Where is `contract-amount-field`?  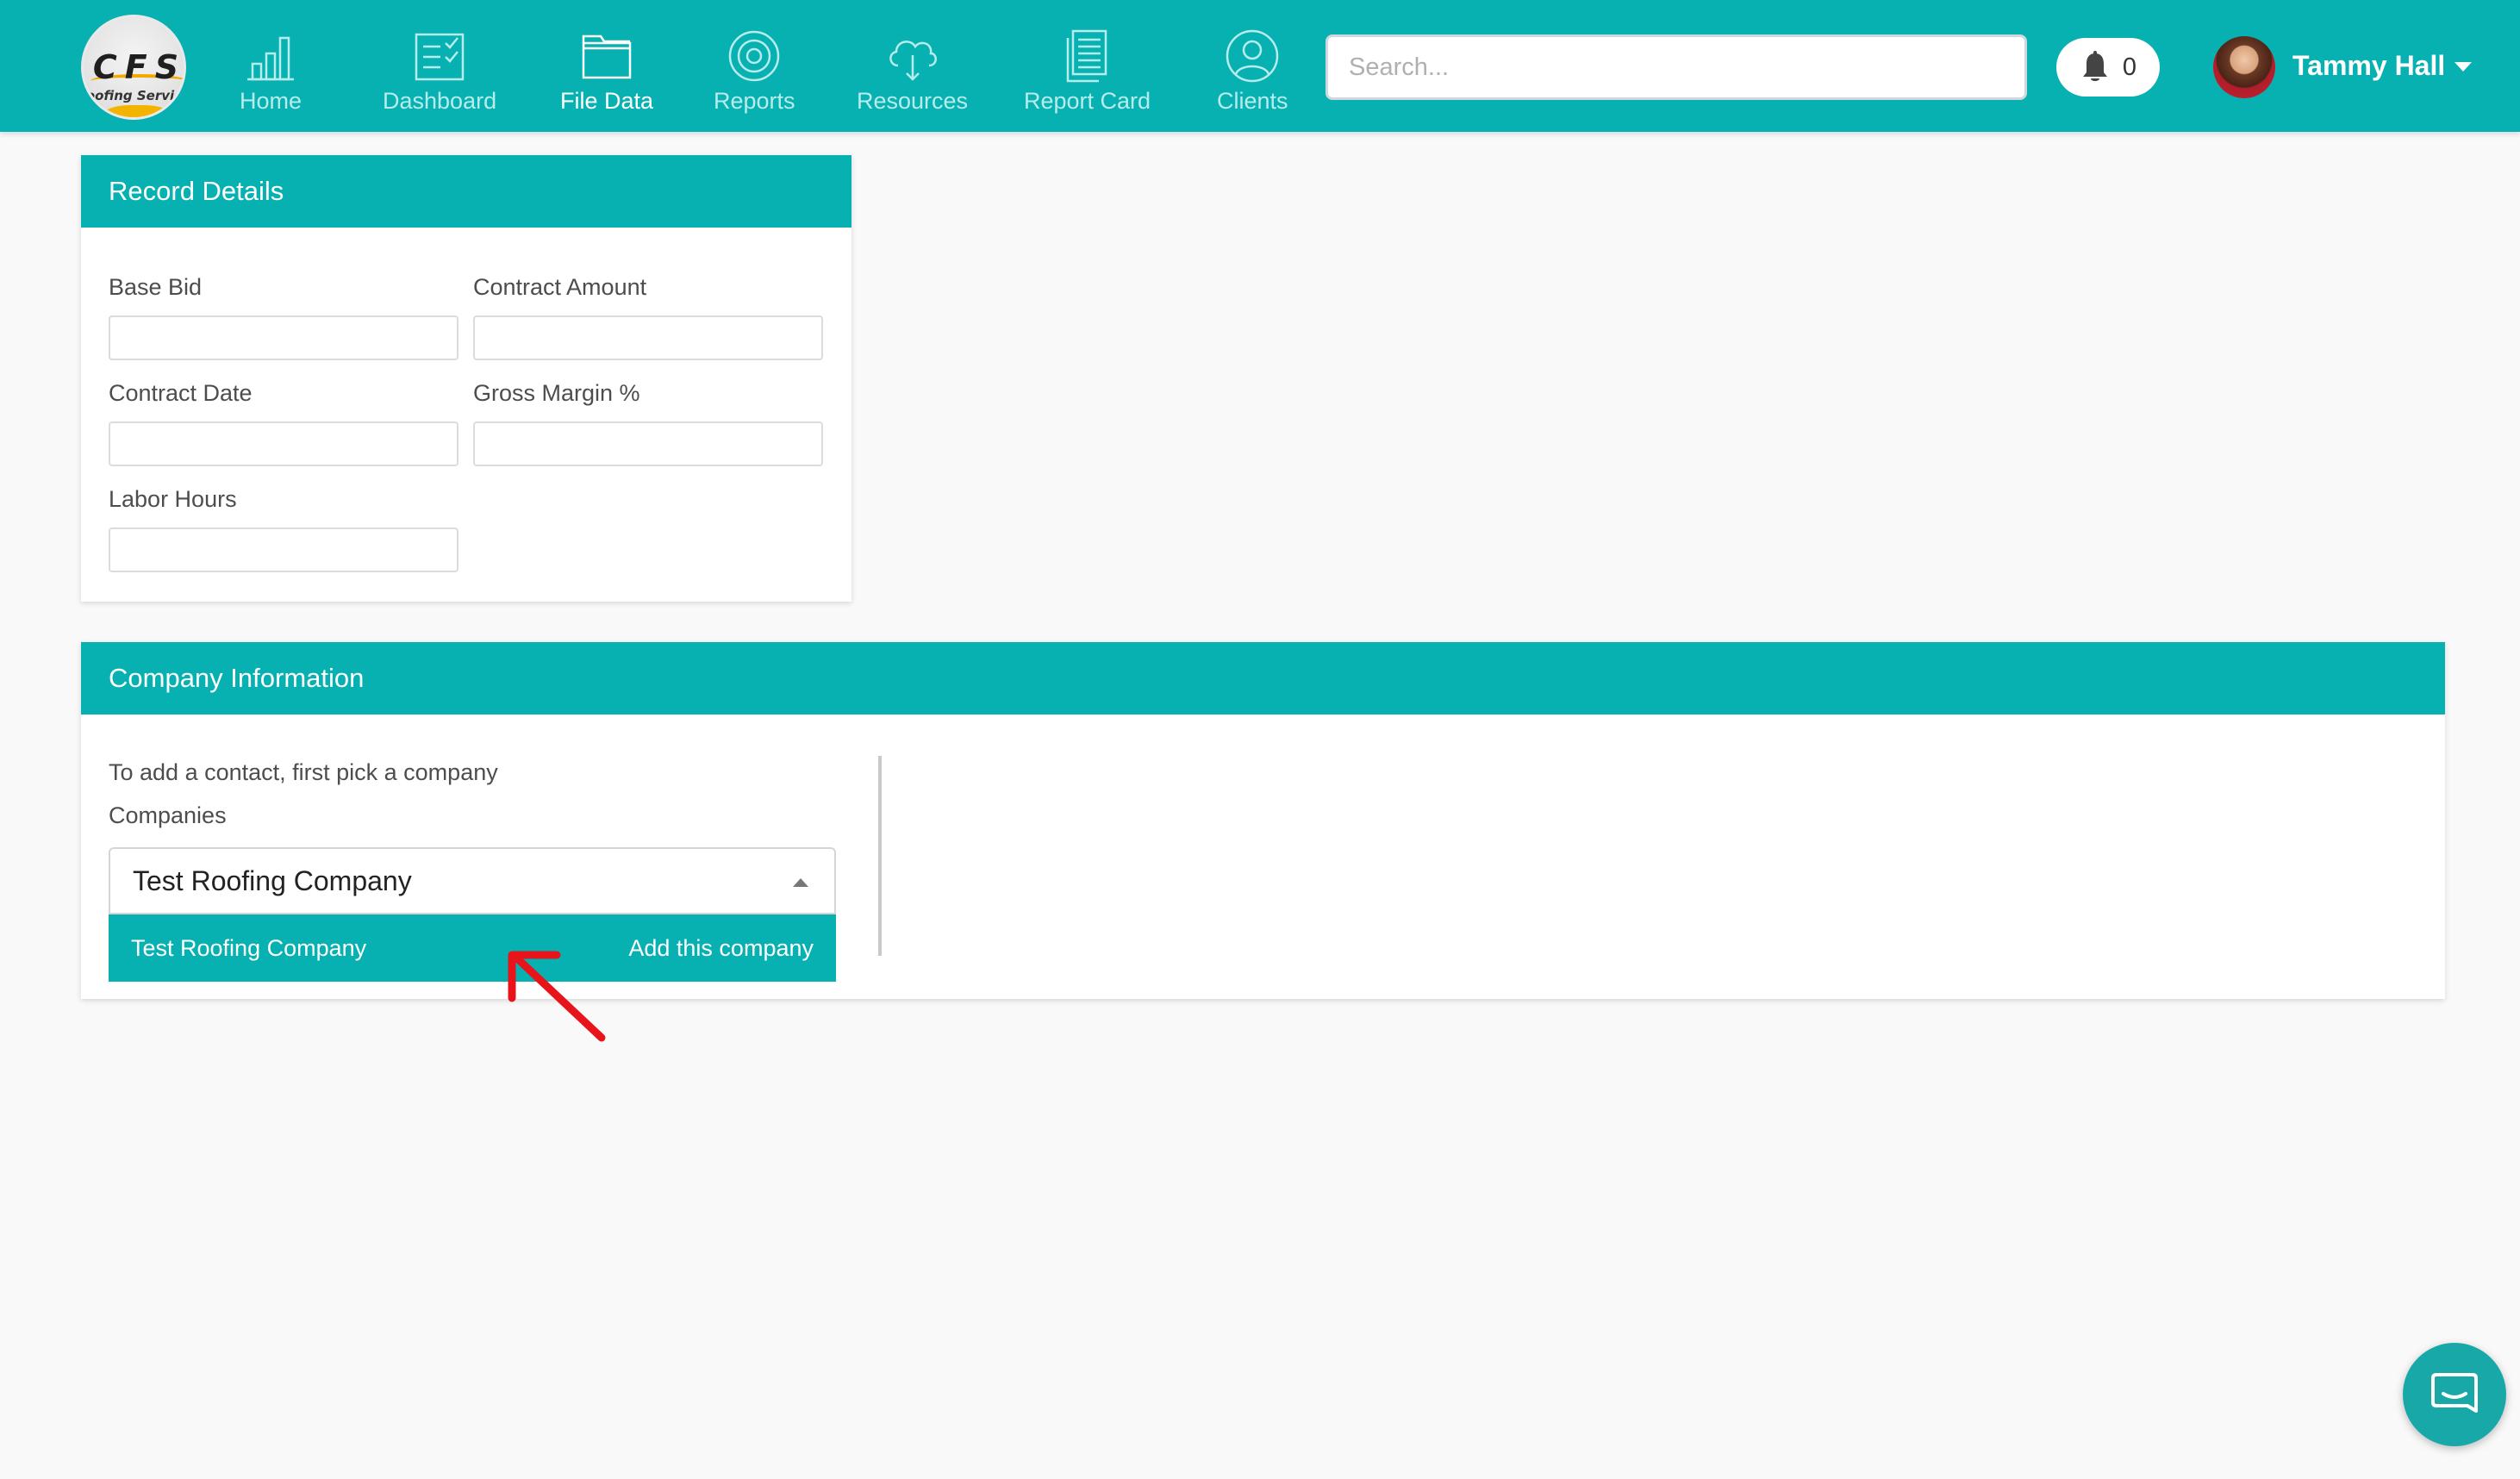
contract-amount-field is located at coordinates (648, 337).